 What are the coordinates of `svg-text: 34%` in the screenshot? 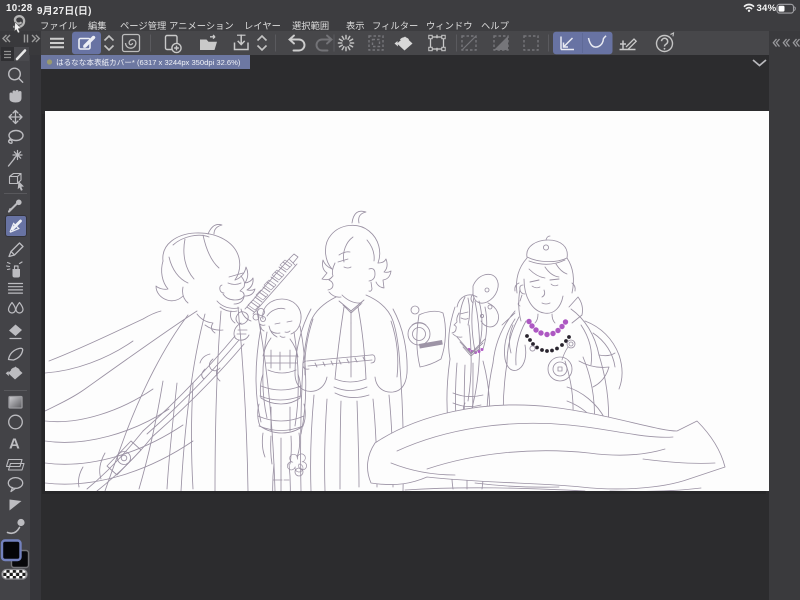 It's located at (767, 8).